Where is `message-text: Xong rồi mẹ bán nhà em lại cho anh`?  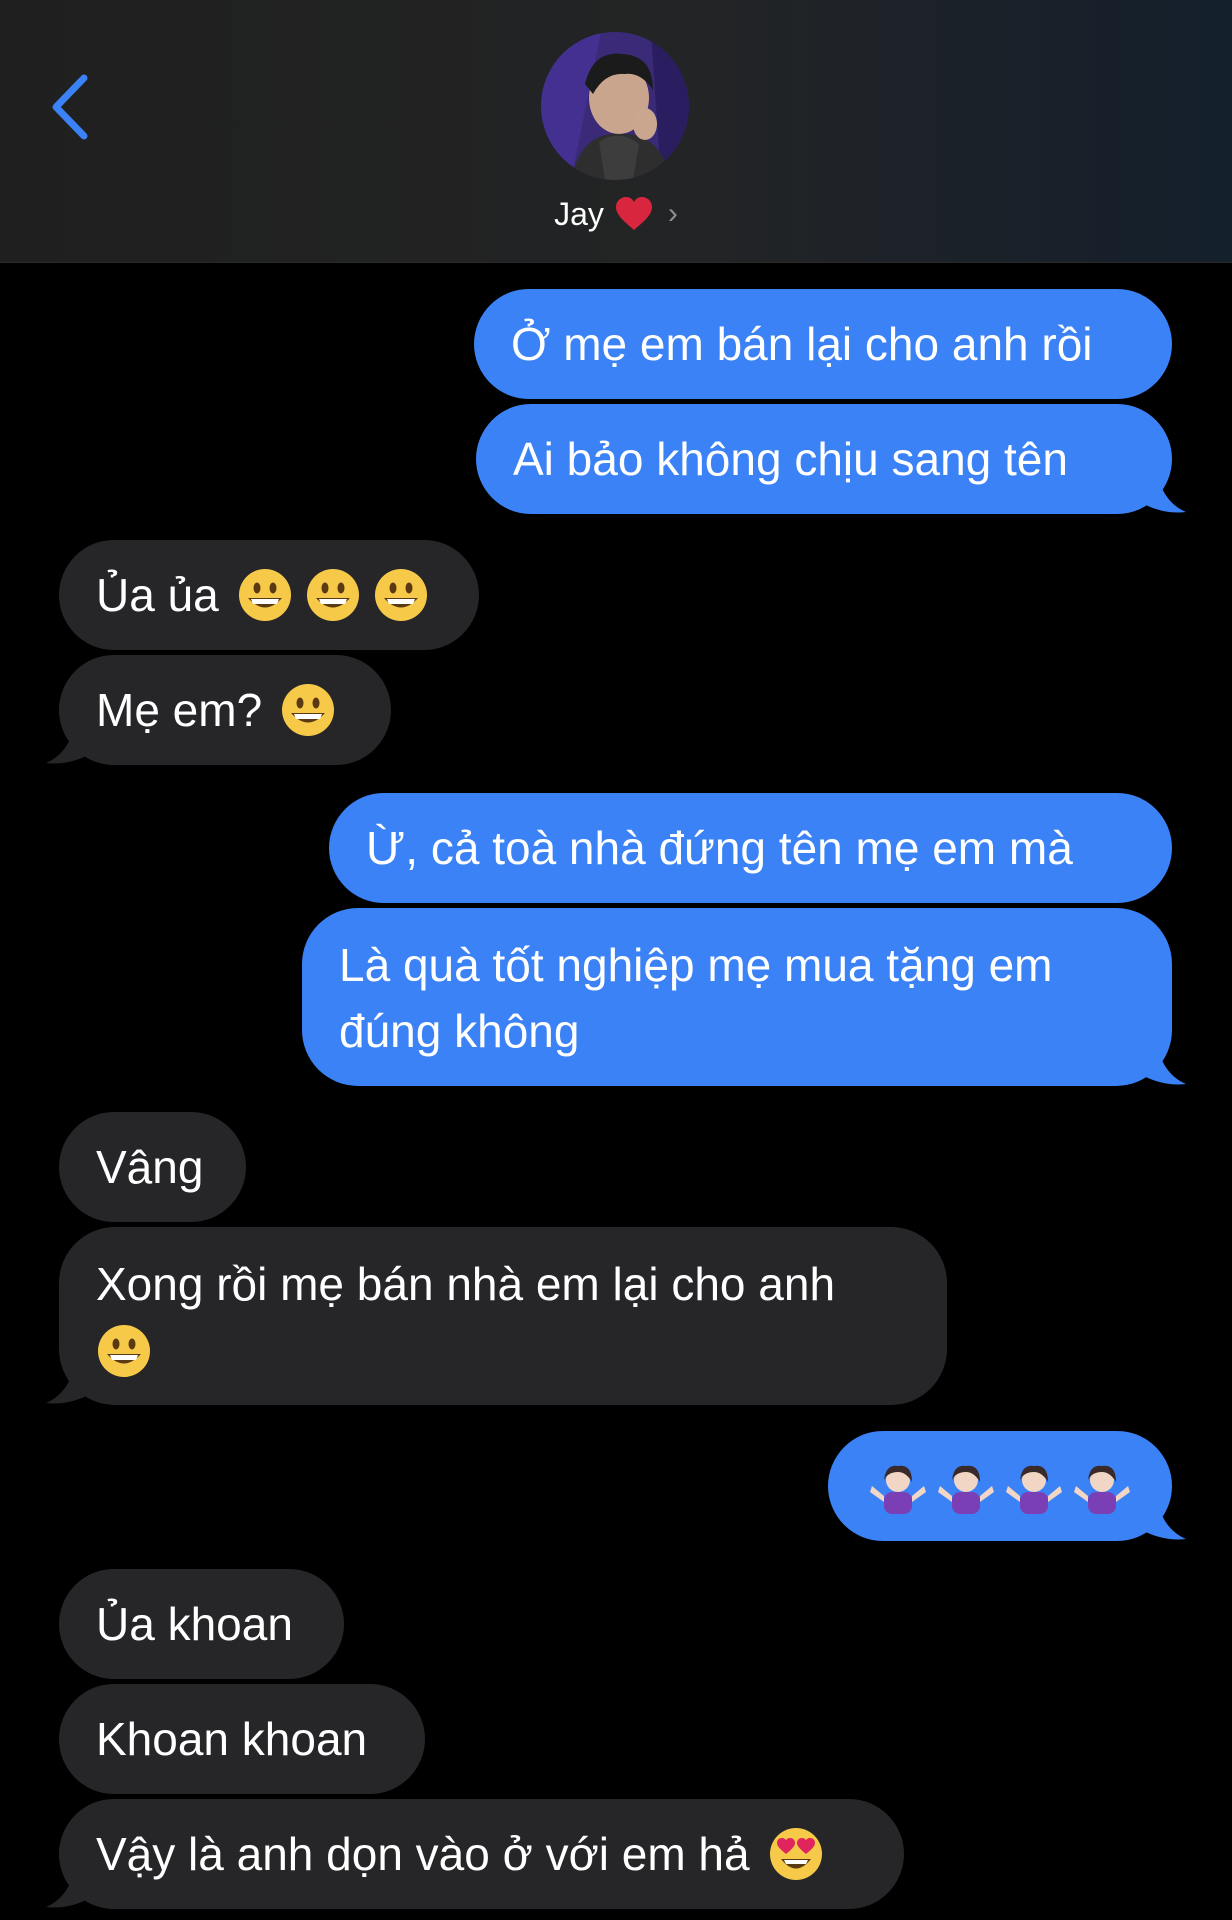 message-text: Xong rồi mẹ bán nhà em lại cho anh is located at coordinates (466, 1284).